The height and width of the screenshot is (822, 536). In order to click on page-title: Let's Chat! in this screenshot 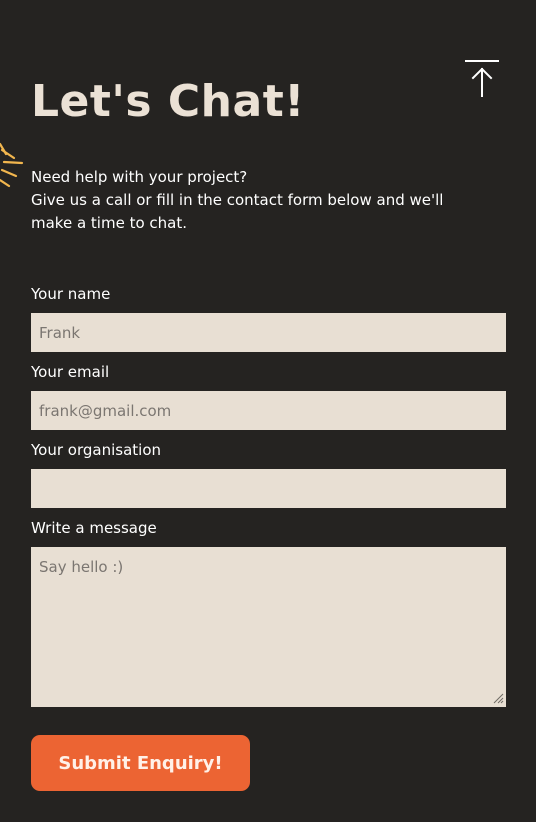, I will do `click(168, 101)`.